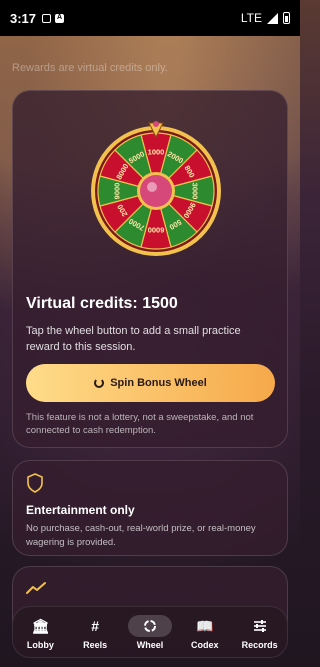  What do you see at coordinates (23, 18) in the screenshot?
I see `clock: 3:17` at bounding box center [23, 18].